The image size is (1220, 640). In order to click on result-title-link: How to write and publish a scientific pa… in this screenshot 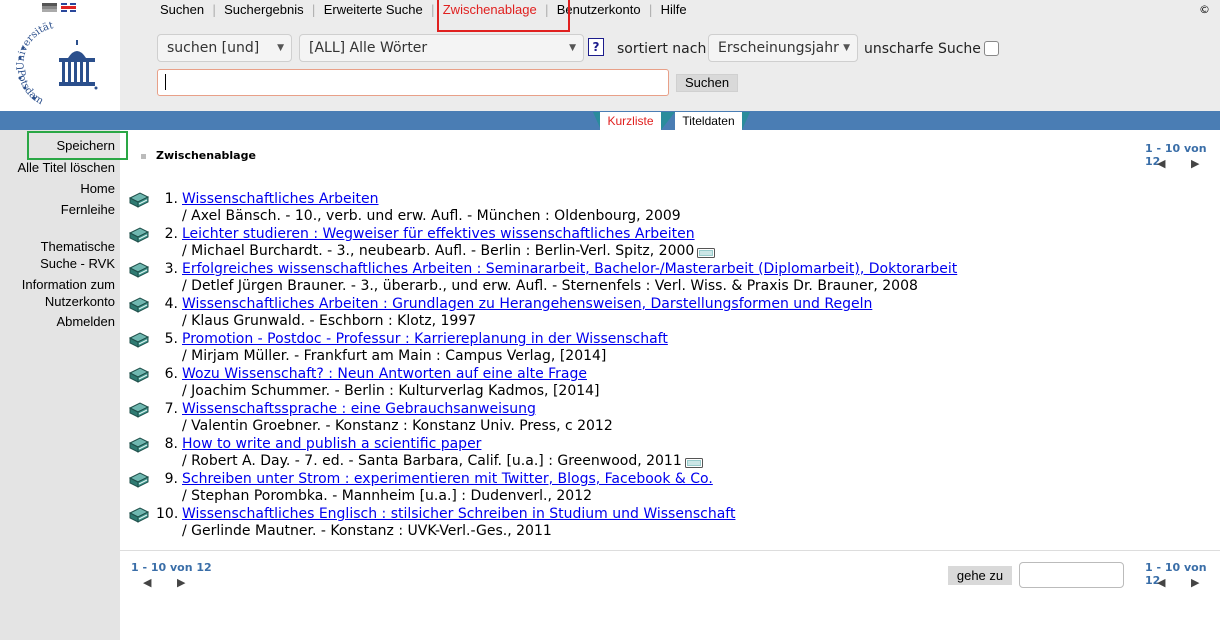, I will do `click(331, 444)`.